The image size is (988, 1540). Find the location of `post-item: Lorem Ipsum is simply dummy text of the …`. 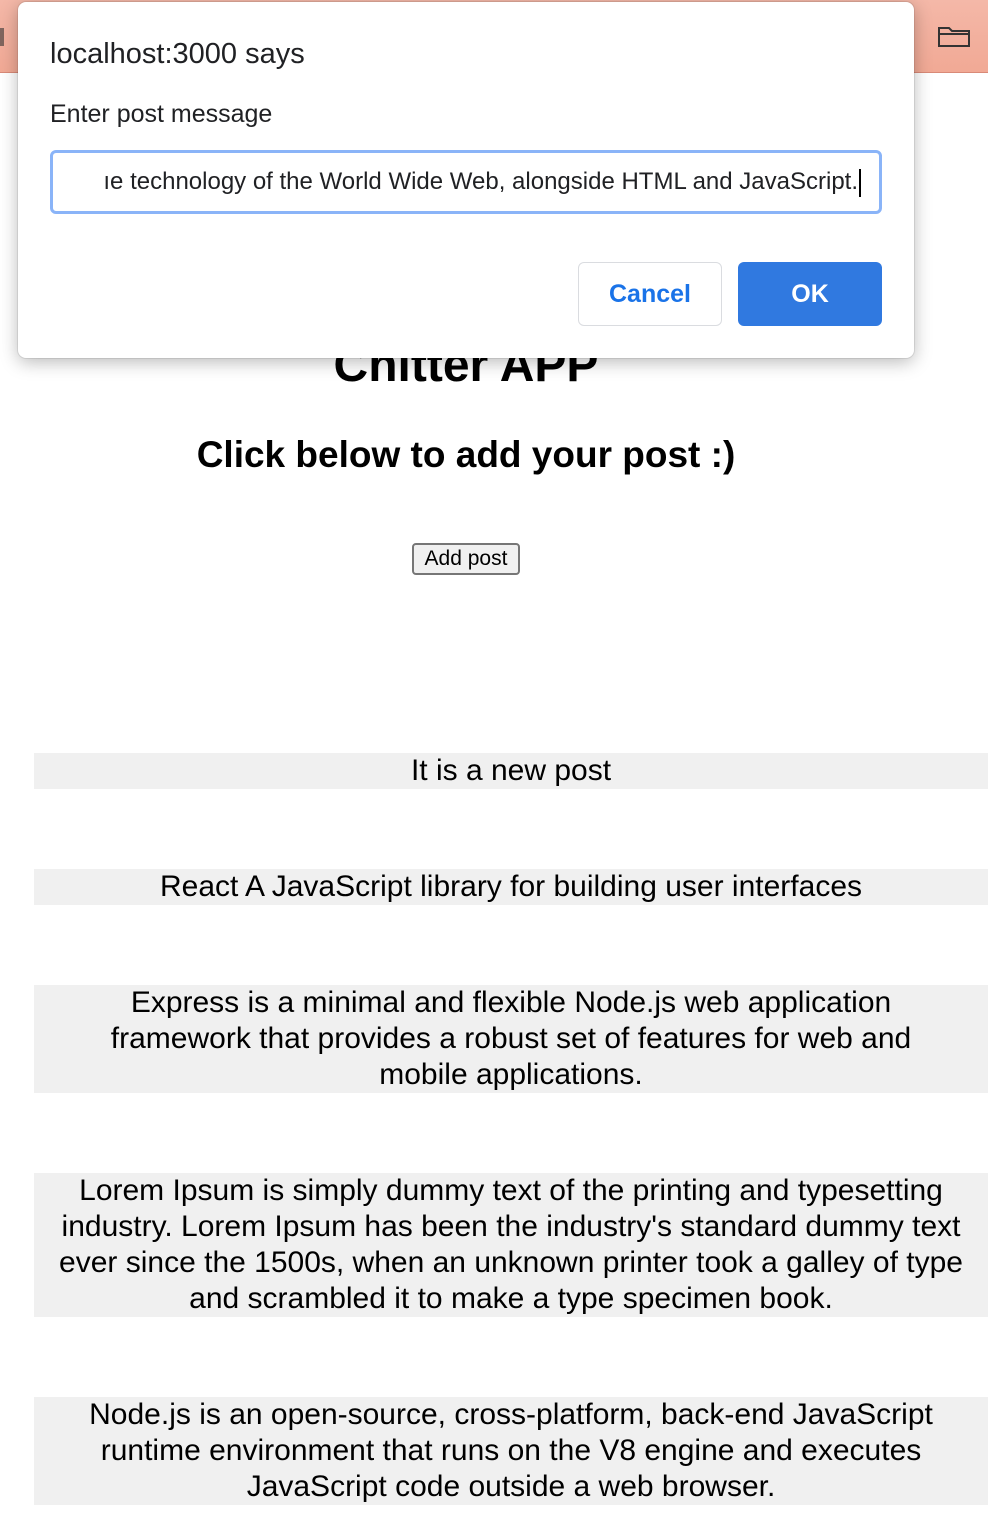

post-item: Lorem Ipsum is simply dummy text of the … is located at coordinates (511, 1245).